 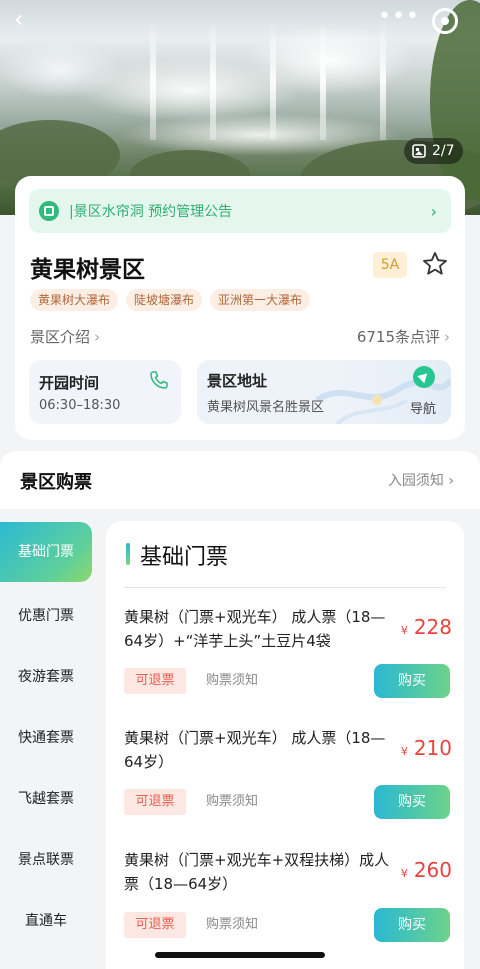 I want to click on back-icon: ‹, so click(x=25, y=19).